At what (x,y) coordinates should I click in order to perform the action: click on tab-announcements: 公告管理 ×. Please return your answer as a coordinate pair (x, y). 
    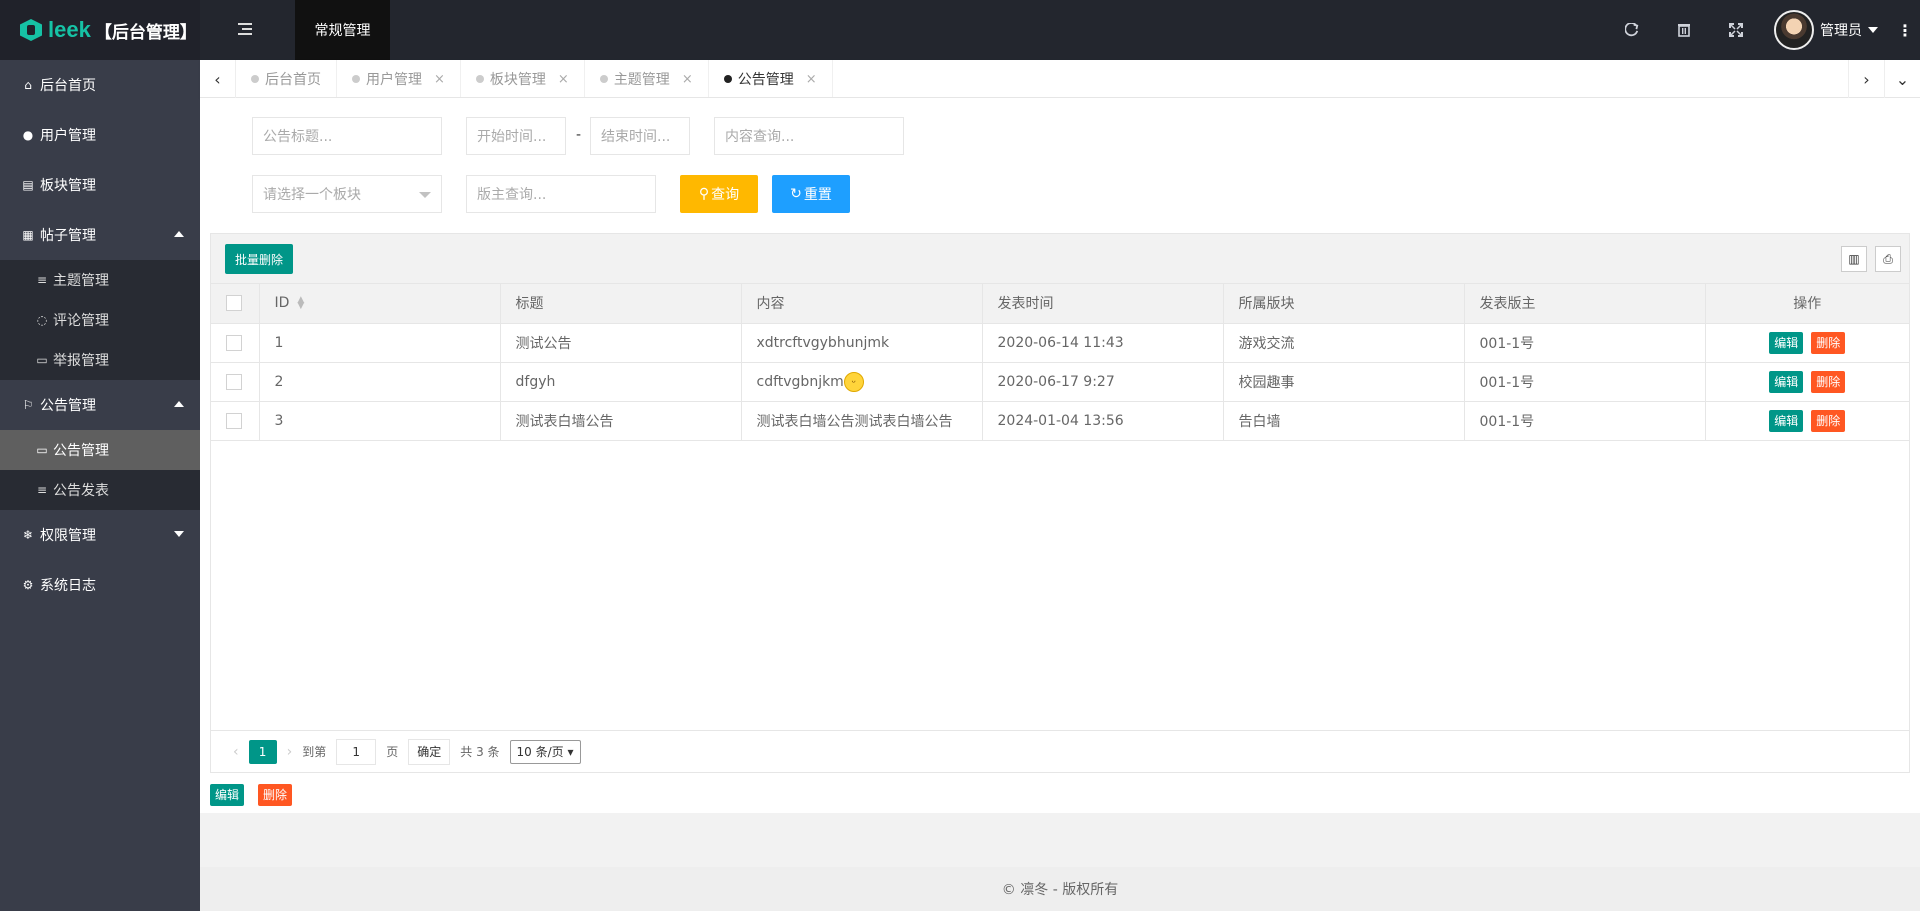
    Looking at the image, I should click on (771, 78).